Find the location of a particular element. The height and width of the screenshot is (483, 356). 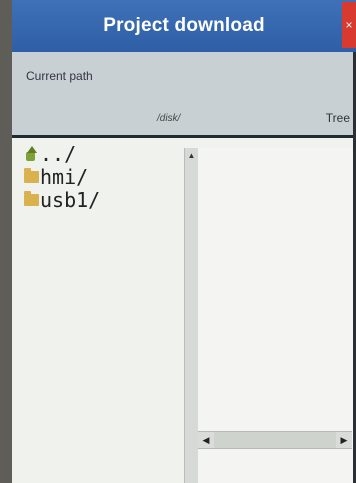

file-item-hmi: hmi/ is located at coordinates (104, 176).